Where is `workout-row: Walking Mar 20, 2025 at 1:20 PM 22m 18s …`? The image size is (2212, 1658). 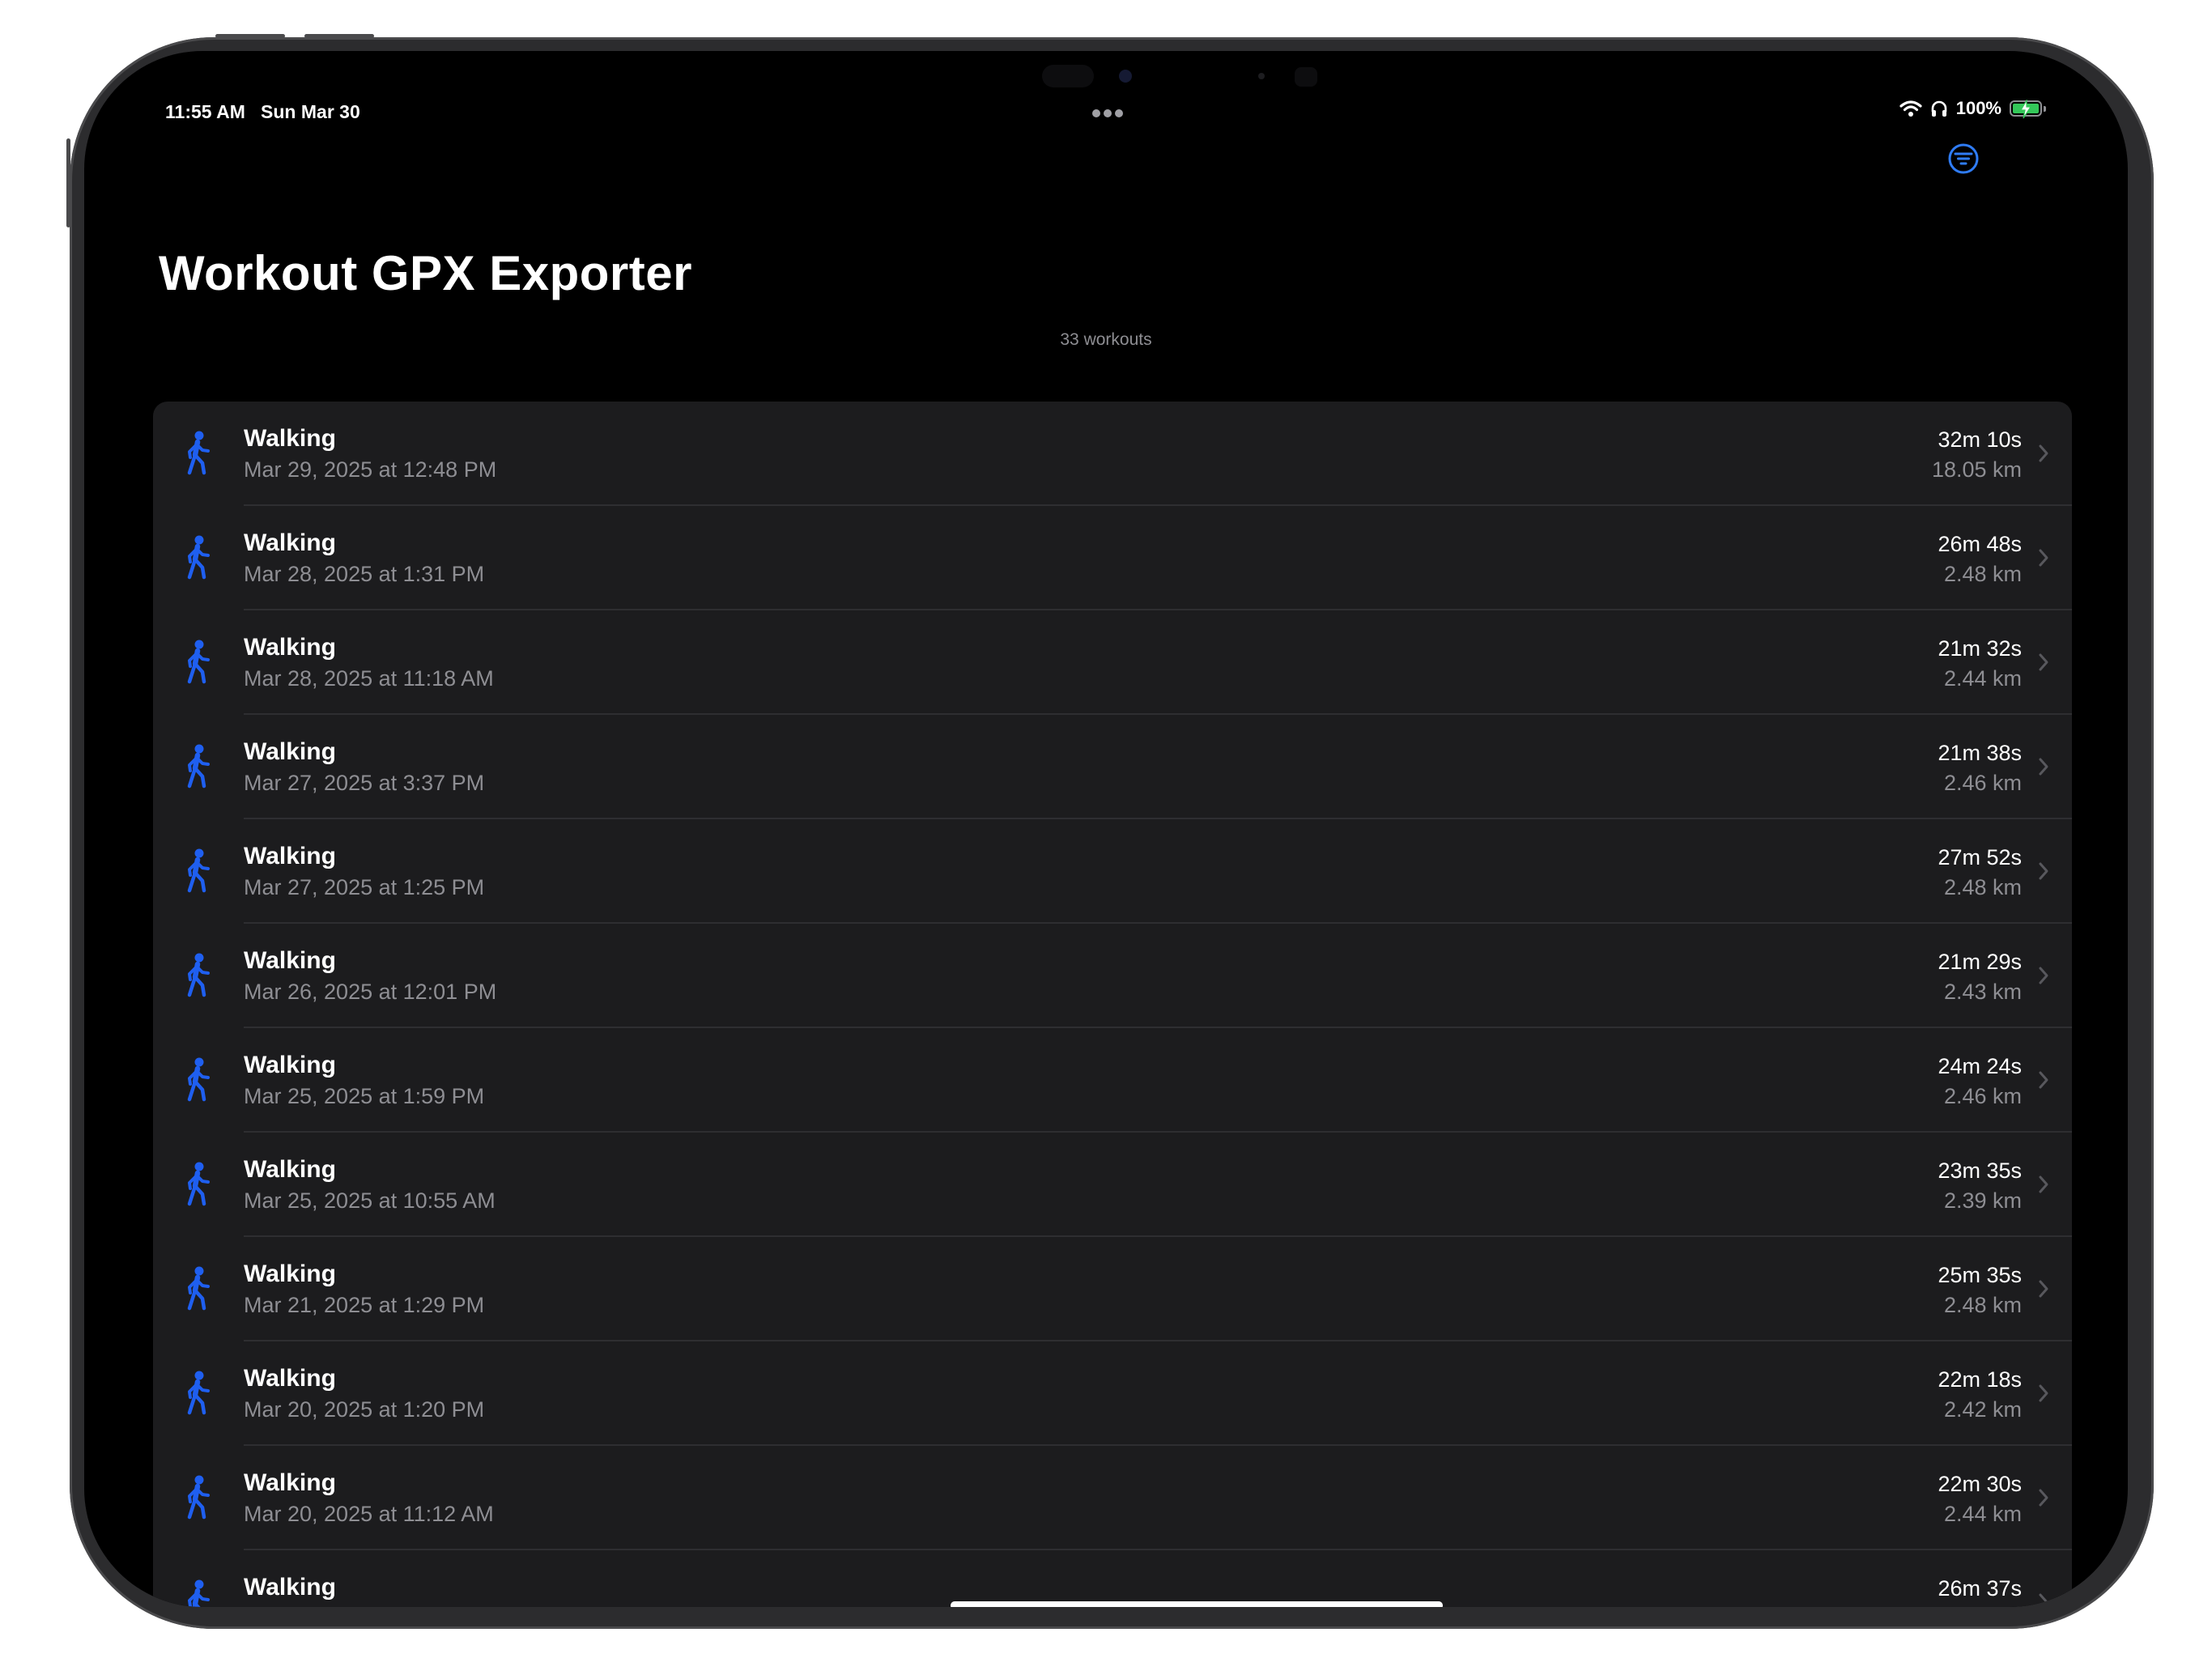 workout-row: Walking Mar 20, 2025 at 1:20 PM 22m 18s … is located at coordinates (1112, 1393).